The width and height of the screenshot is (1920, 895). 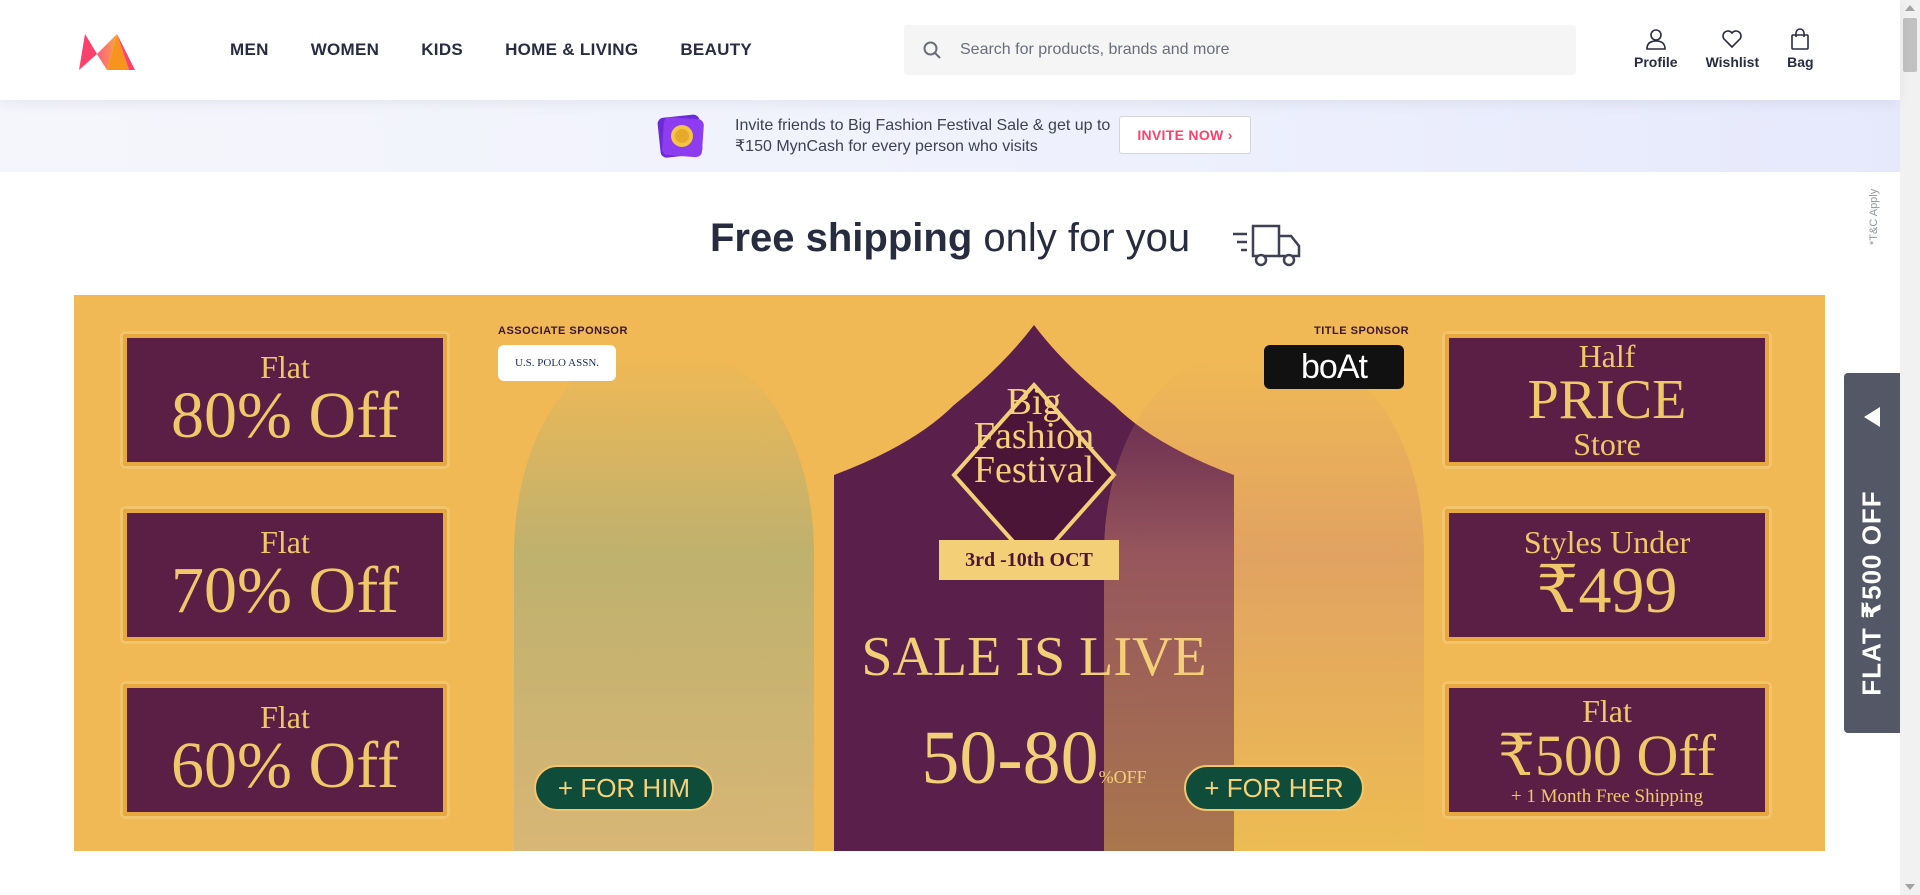 I want to click on header-actions: Profile Wishlist Bag, so click(x=1724, y=49).